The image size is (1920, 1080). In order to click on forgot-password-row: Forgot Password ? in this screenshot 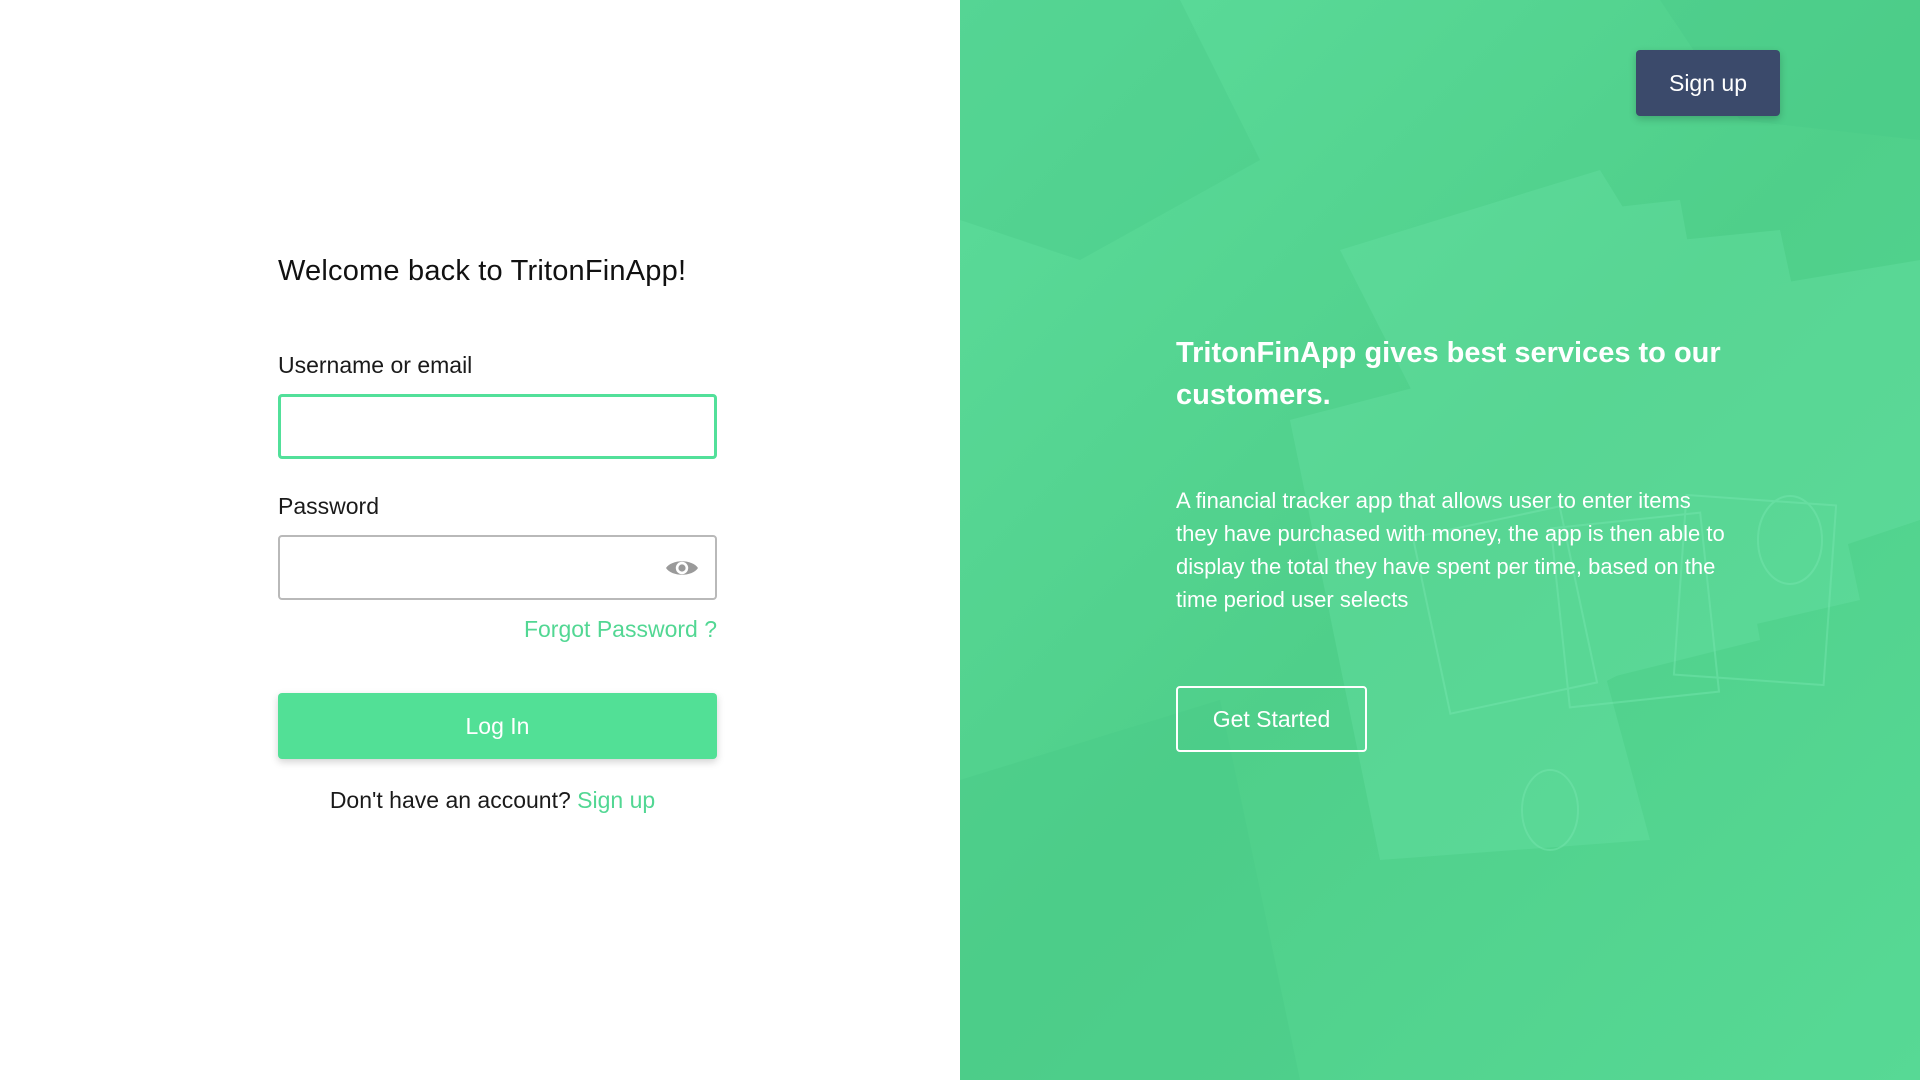, I will do `click(497, 629)`.